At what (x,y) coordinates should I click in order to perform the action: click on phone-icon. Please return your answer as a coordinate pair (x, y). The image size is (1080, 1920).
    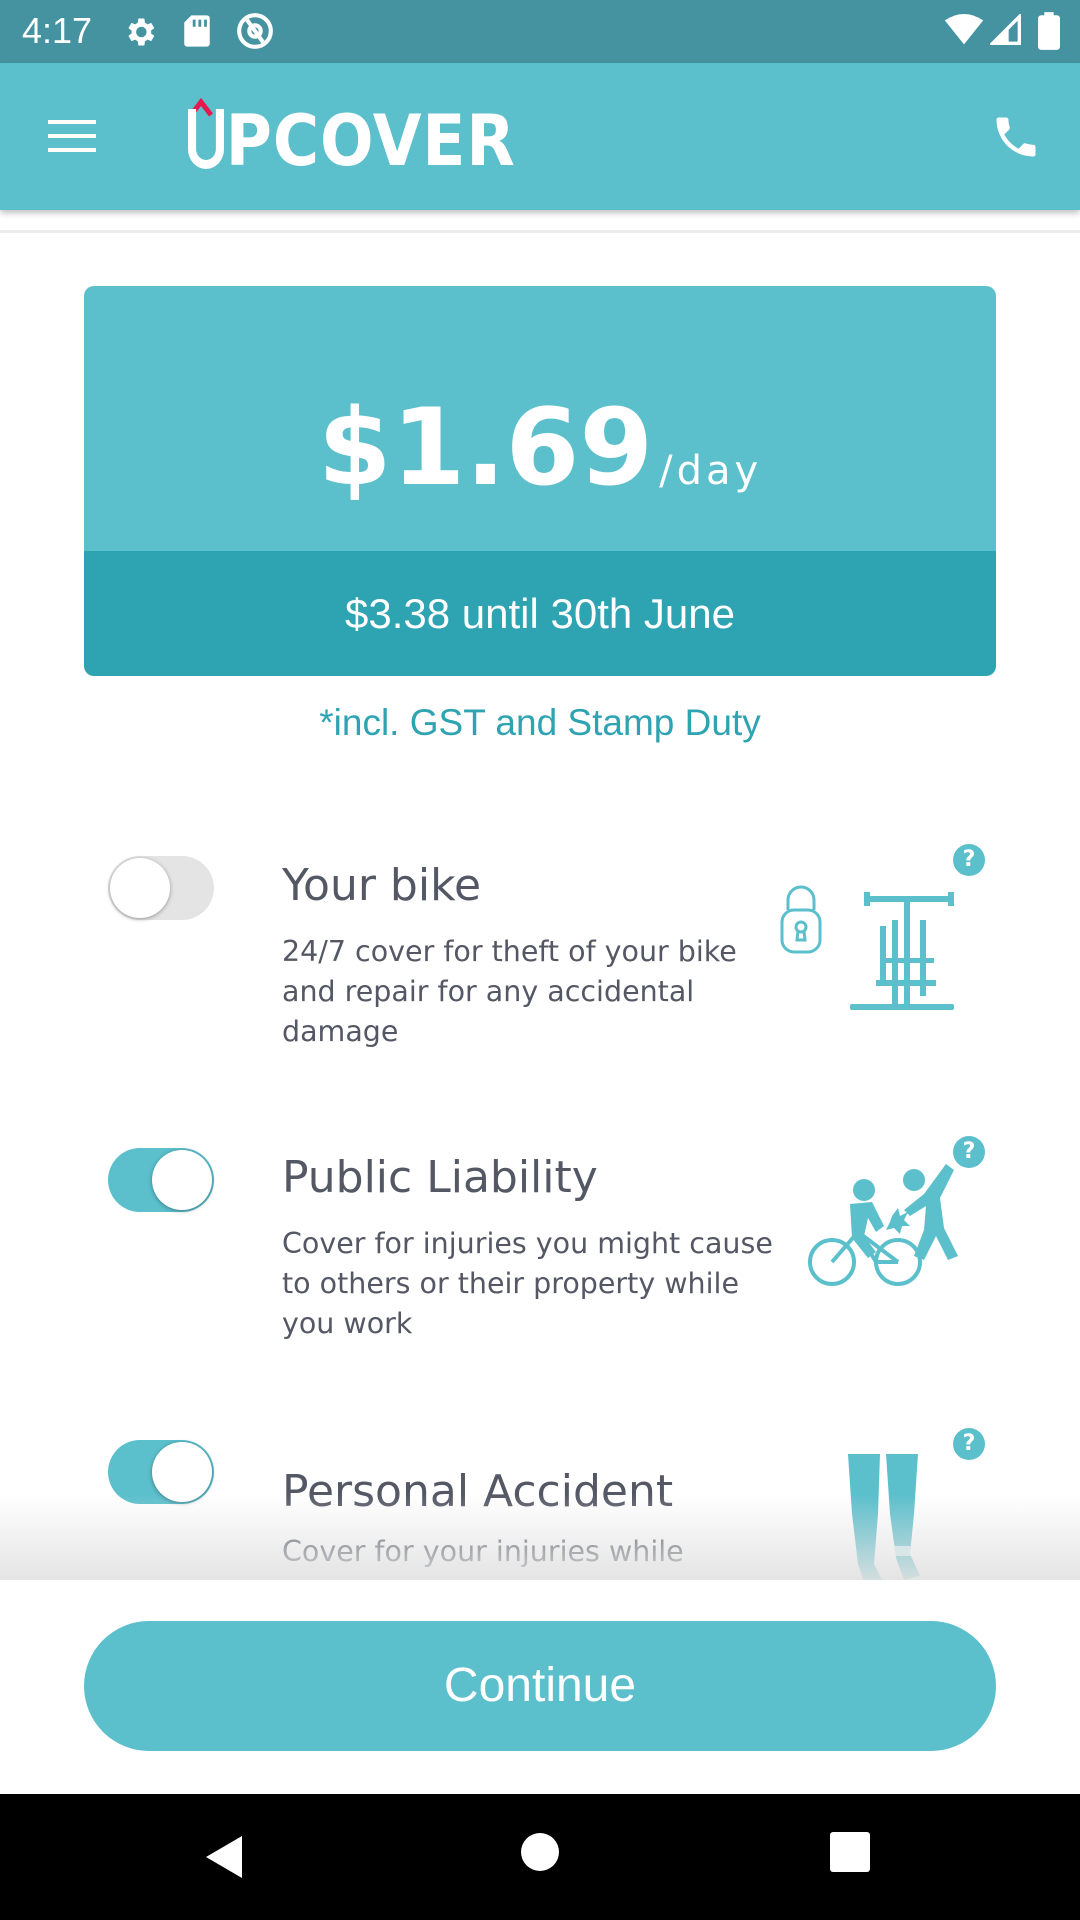
    Looking at the image, I should click on (1016, 137).